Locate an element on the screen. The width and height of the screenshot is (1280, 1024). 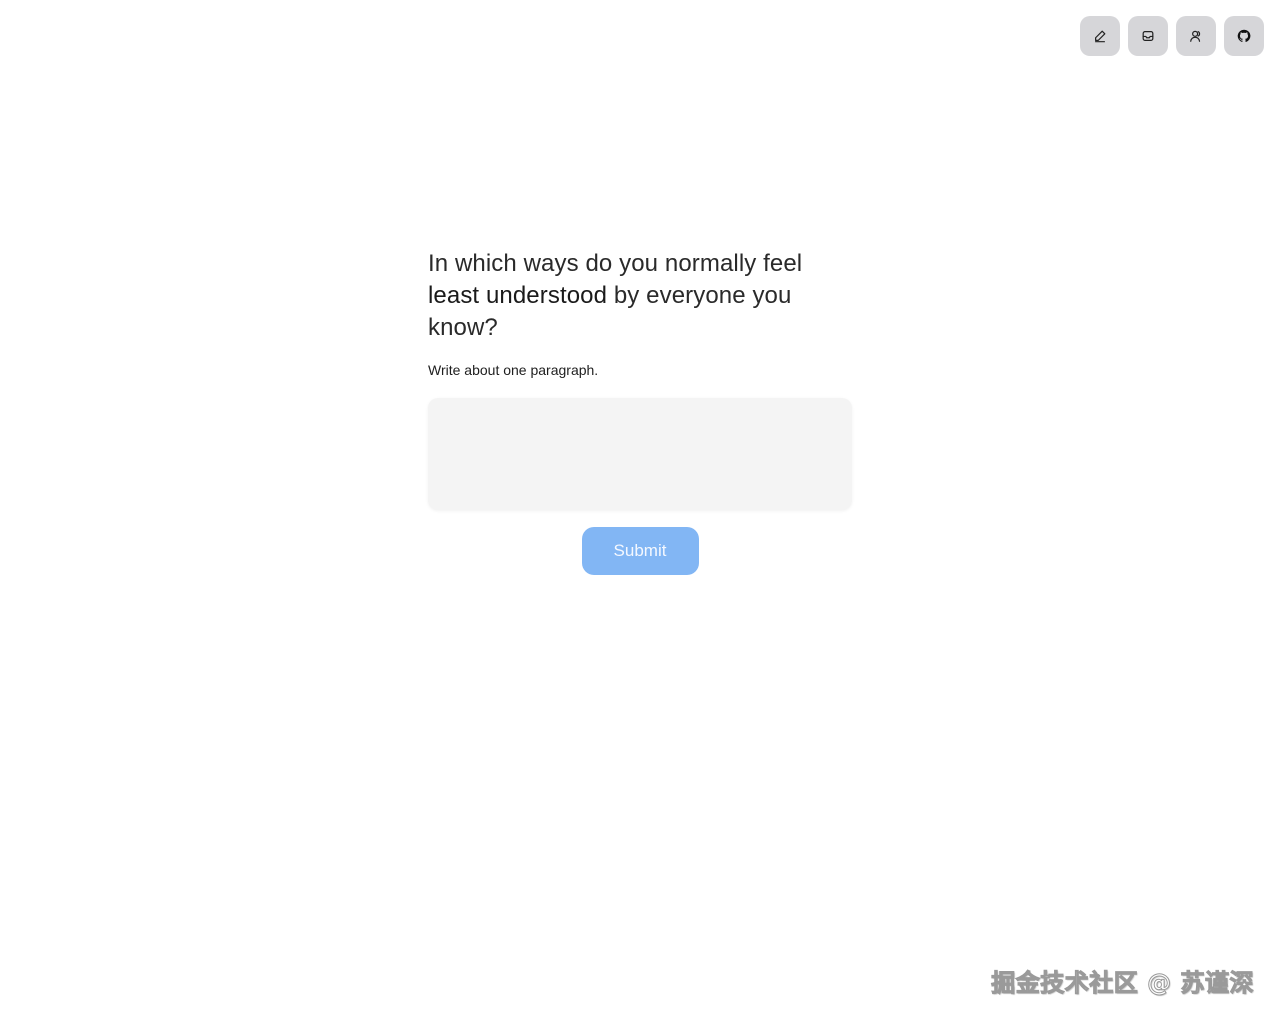
question-part-1: In which ways do you normally feel is located at coordinates (615, 263).